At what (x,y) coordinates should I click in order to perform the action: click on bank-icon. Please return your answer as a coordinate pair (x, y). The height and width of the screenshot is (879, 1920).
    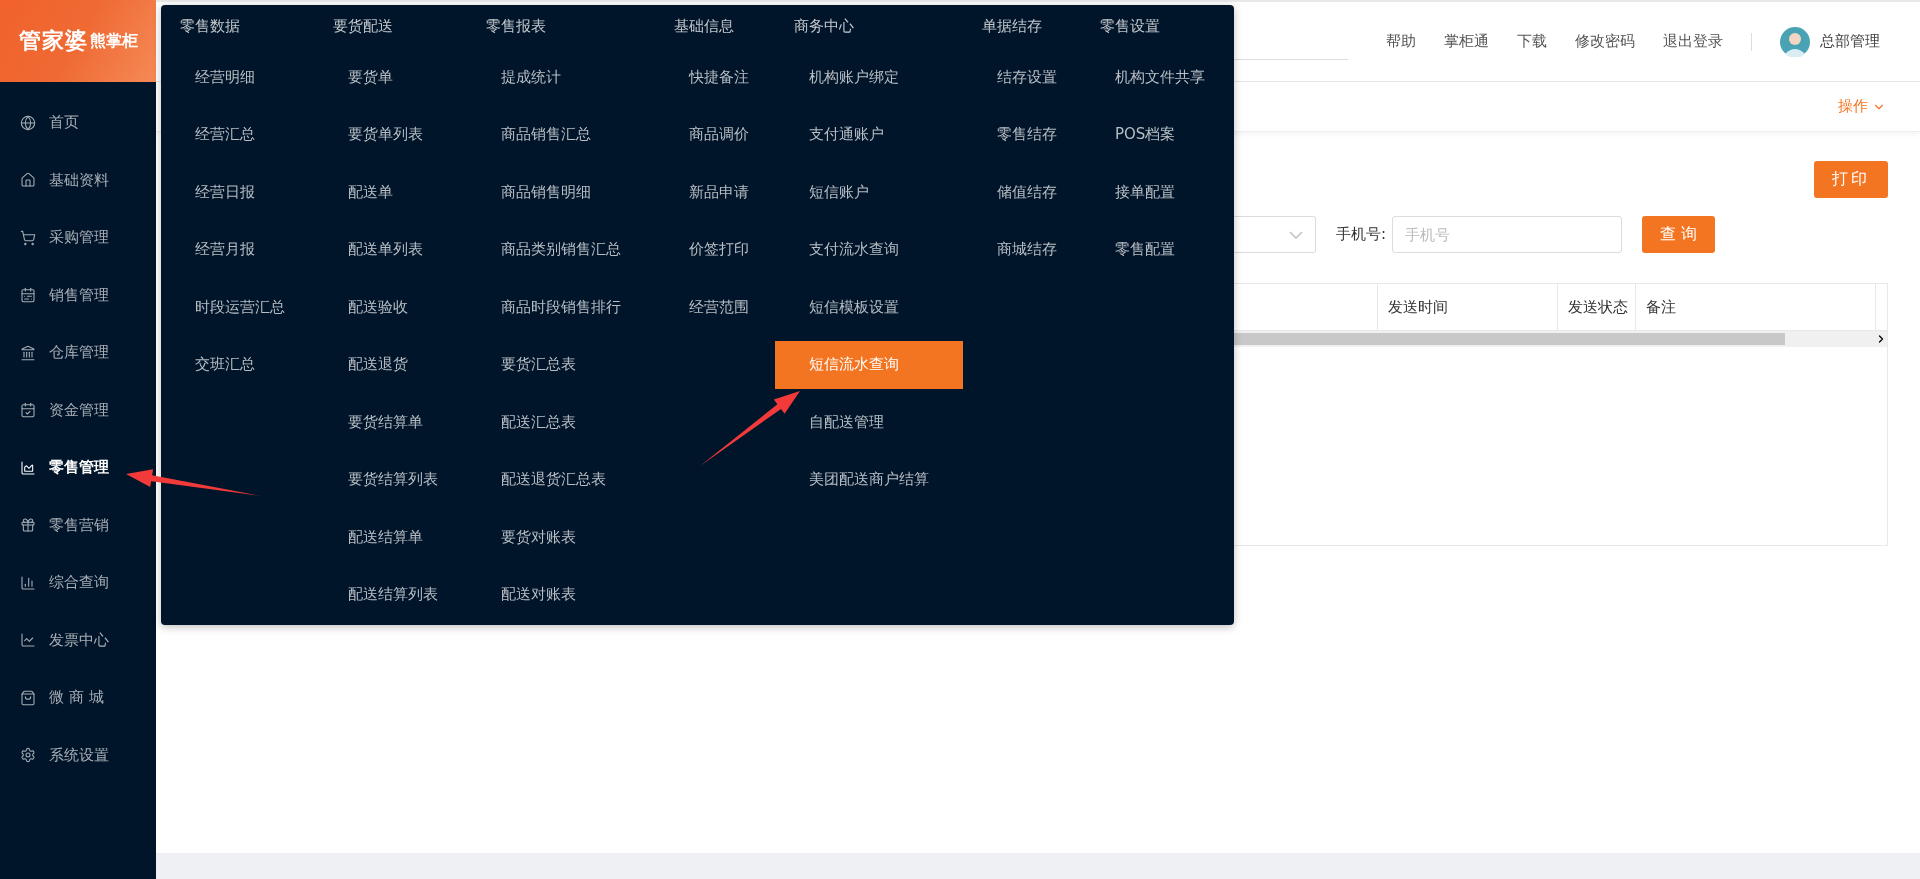
    Looking at the image, I should click on (28, 352).